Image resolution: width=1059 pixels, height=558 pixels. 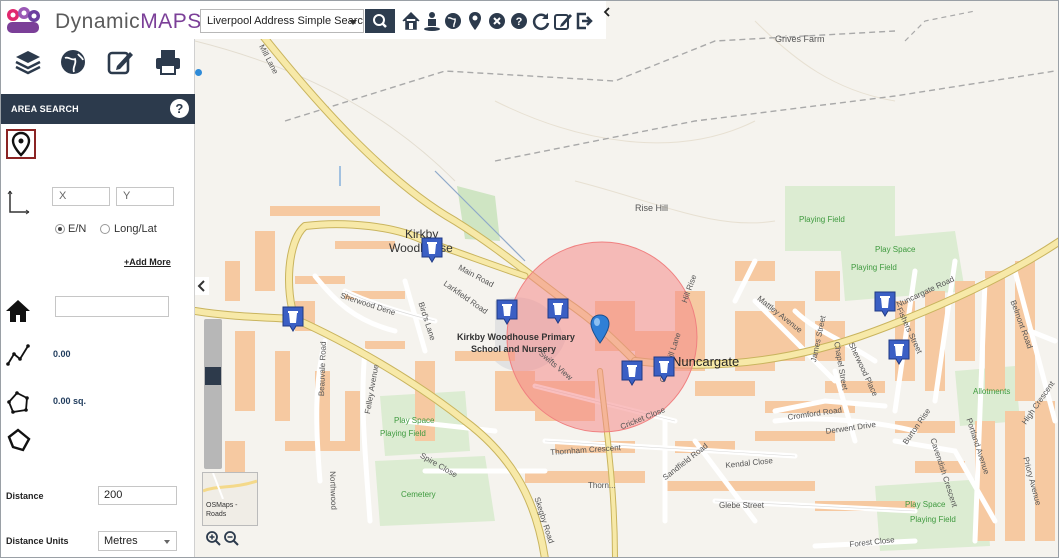 What do you see at coordinates (497, 21) in the screenshot?
I see `close-circle-icon` at bounding box center [497, 21].